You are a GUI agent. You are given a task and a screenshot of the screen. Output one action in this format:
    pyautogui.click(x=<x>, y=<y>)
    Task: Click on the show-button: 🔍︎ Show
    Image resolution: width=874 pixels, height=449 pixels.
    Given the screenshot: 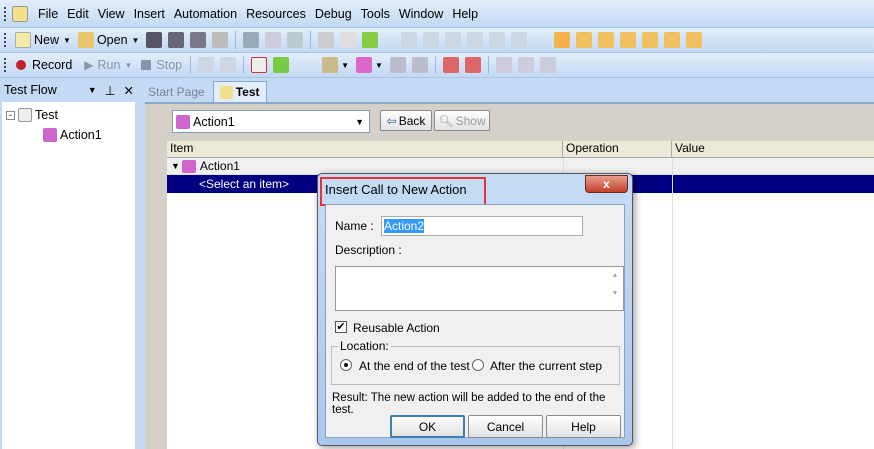 What is the action you would take?
    pyautogui.click(x=462, y=120)
    